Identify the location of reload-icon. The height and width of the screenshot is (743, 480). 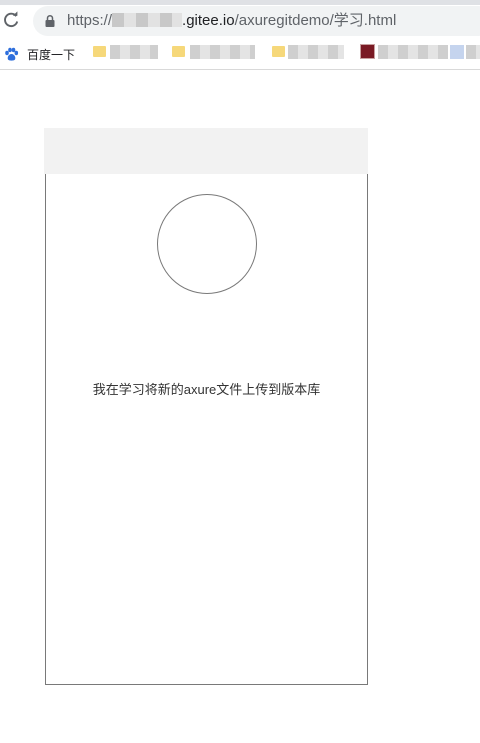
(11, 19).